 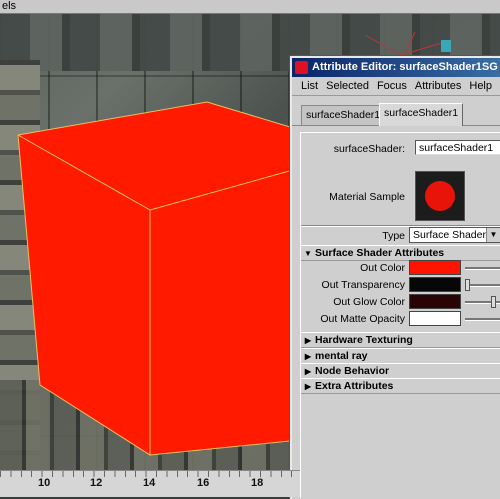 I want to click on section-surface-shader-attributes: ▼ Surface Shader Attributes, so click(x=400, y=253).